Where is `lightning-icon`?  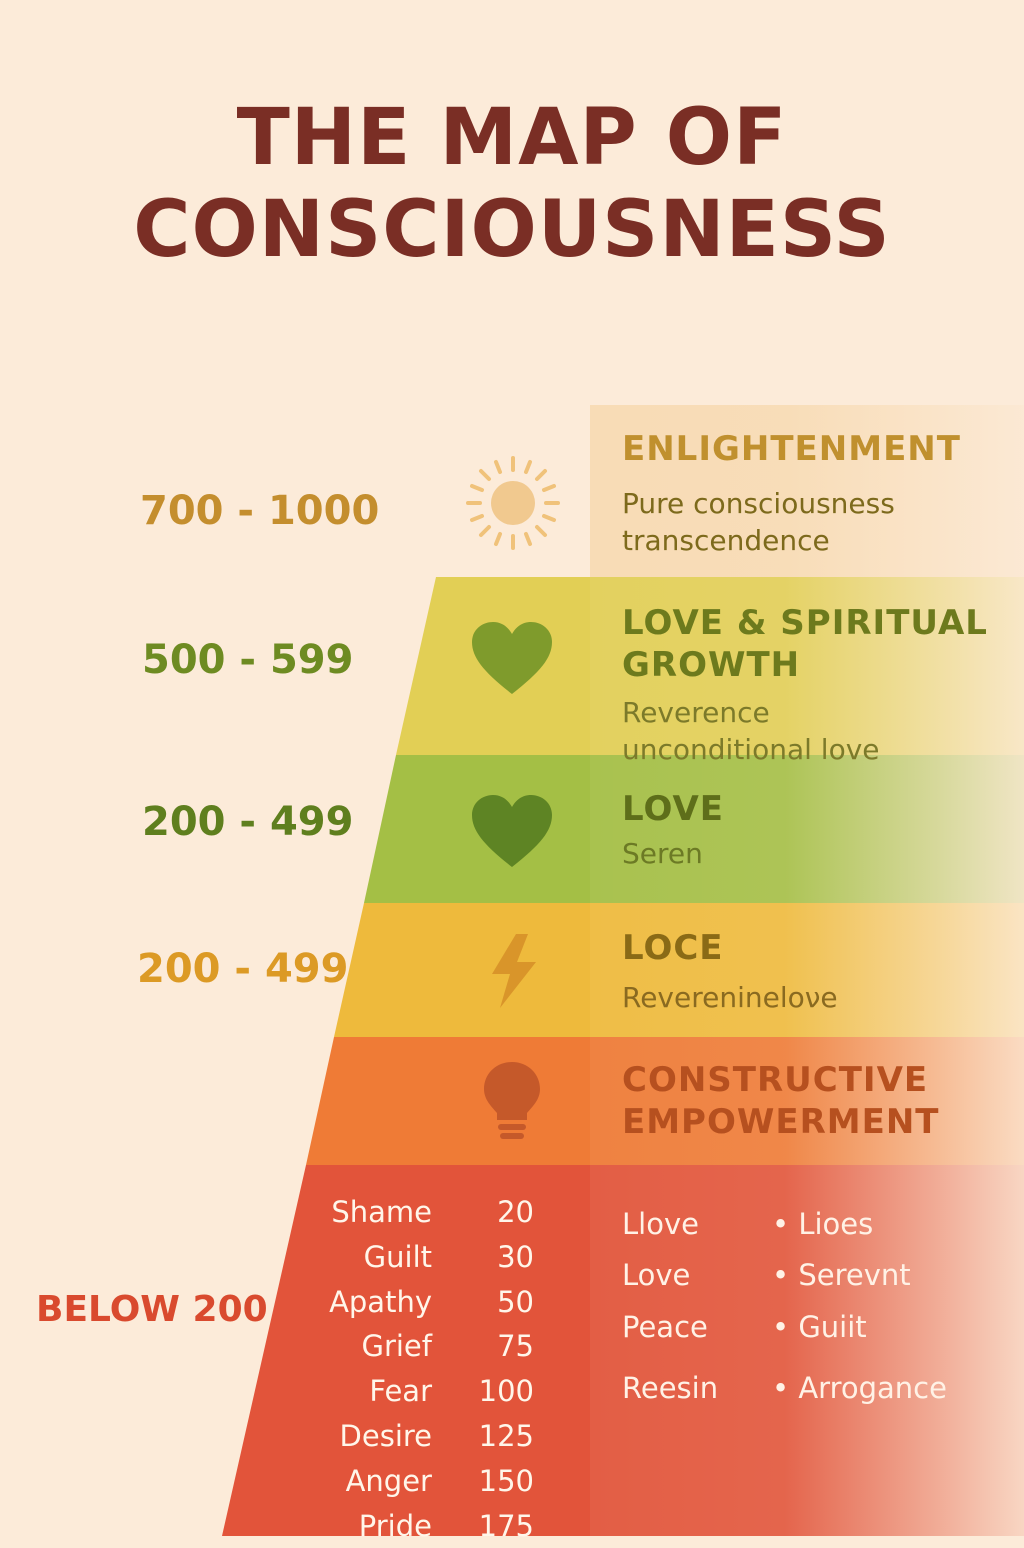
lightning-icon is located at coordinates (514, 971).